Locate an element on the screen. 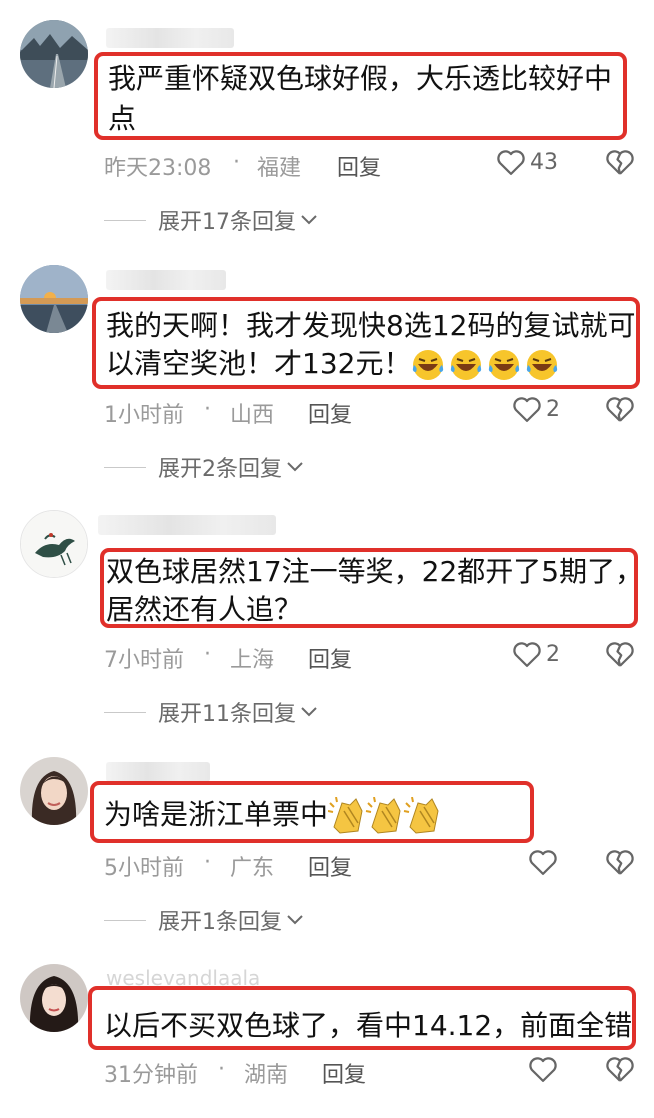 The height and width of the screenshot is (1118, 654). clapping-hands-emoji is located at coordinates (385, 815).